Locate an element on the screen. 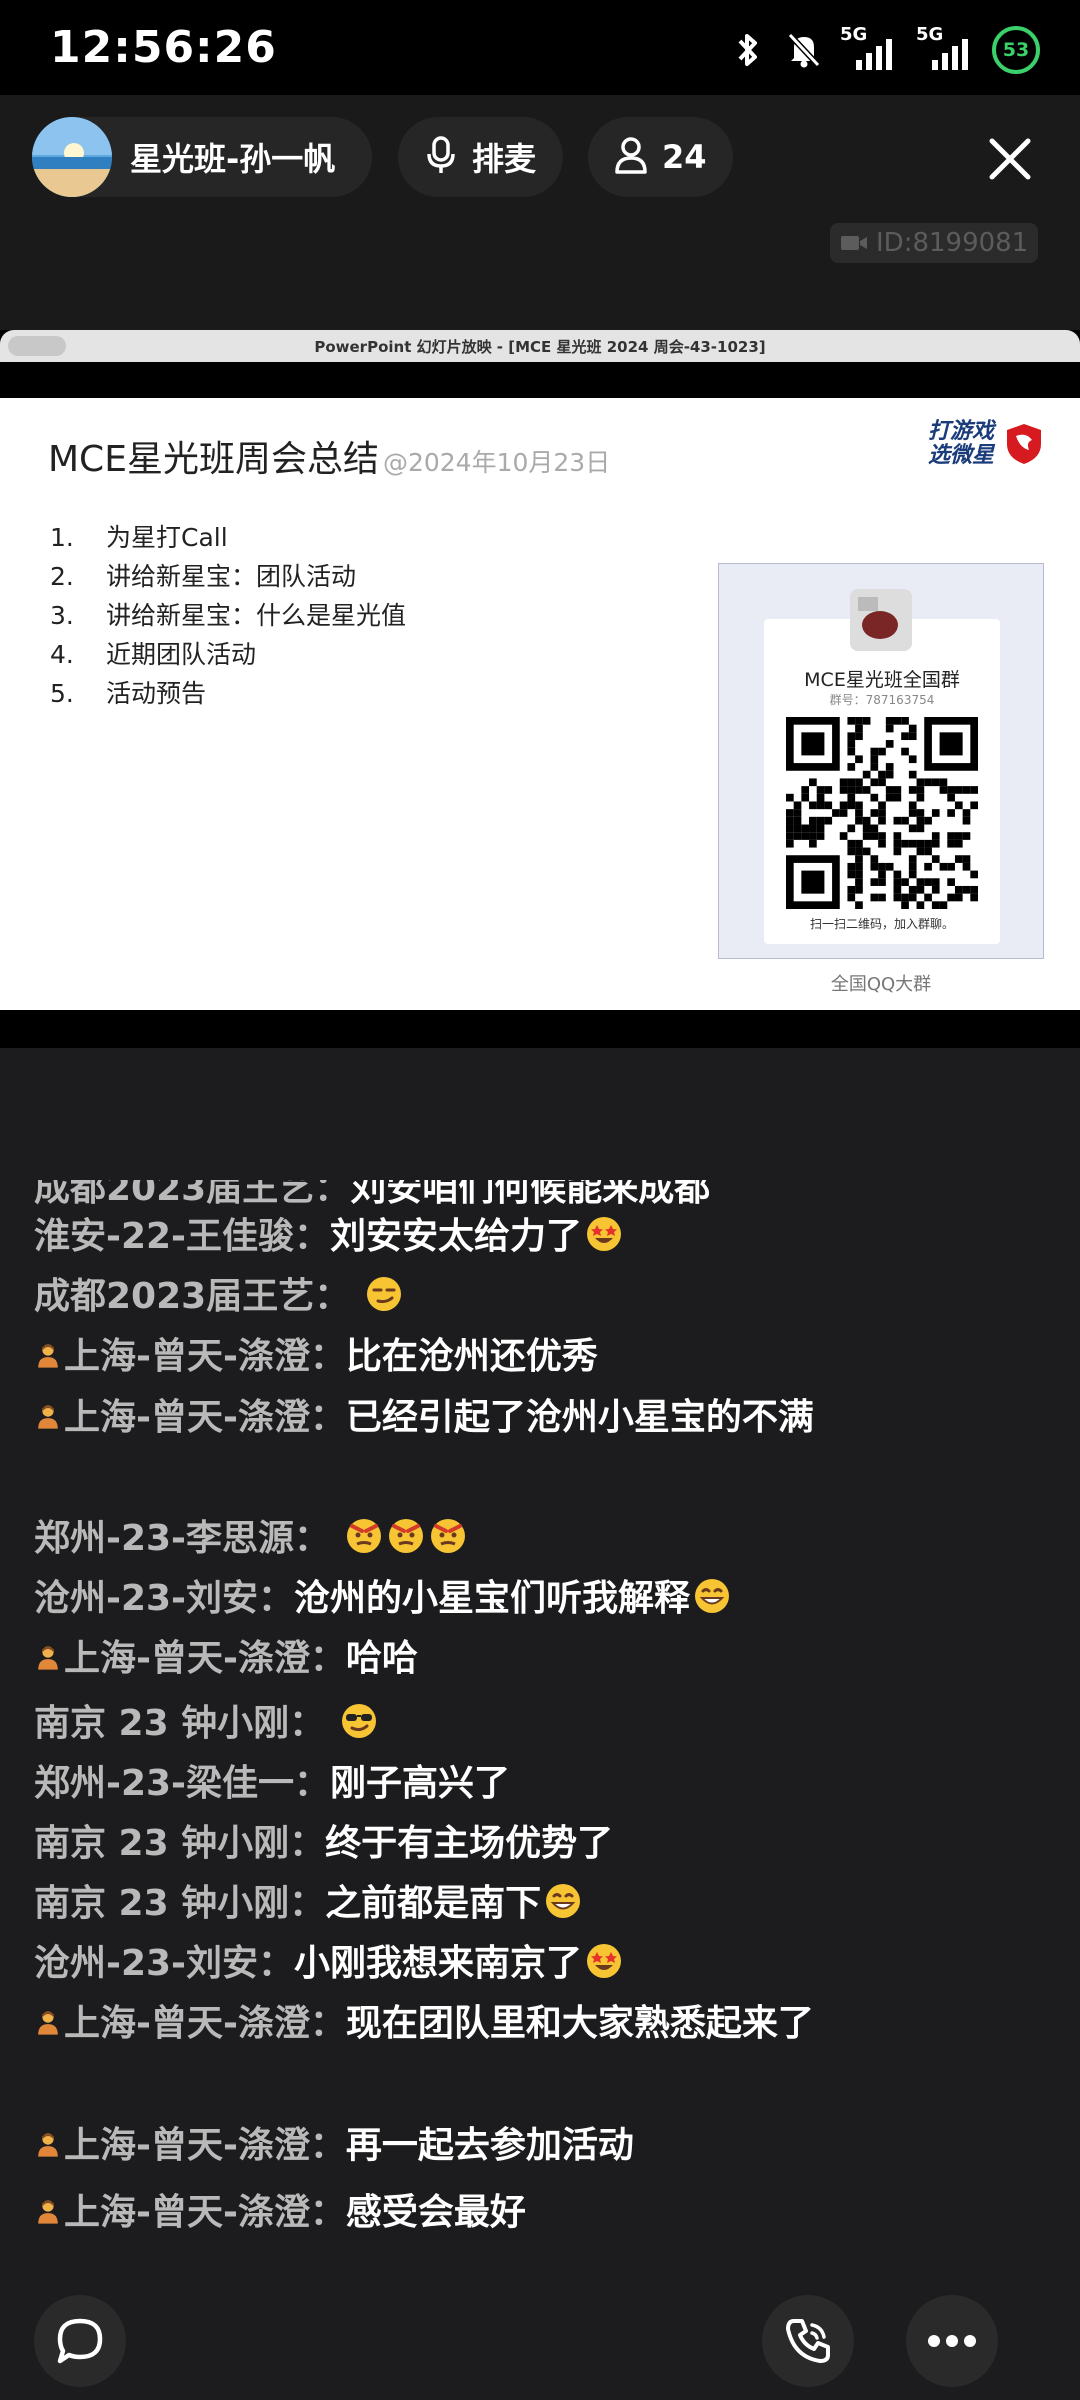 The image size is (1080, 2400). comment-icon is located at coordinates (80, 2341).